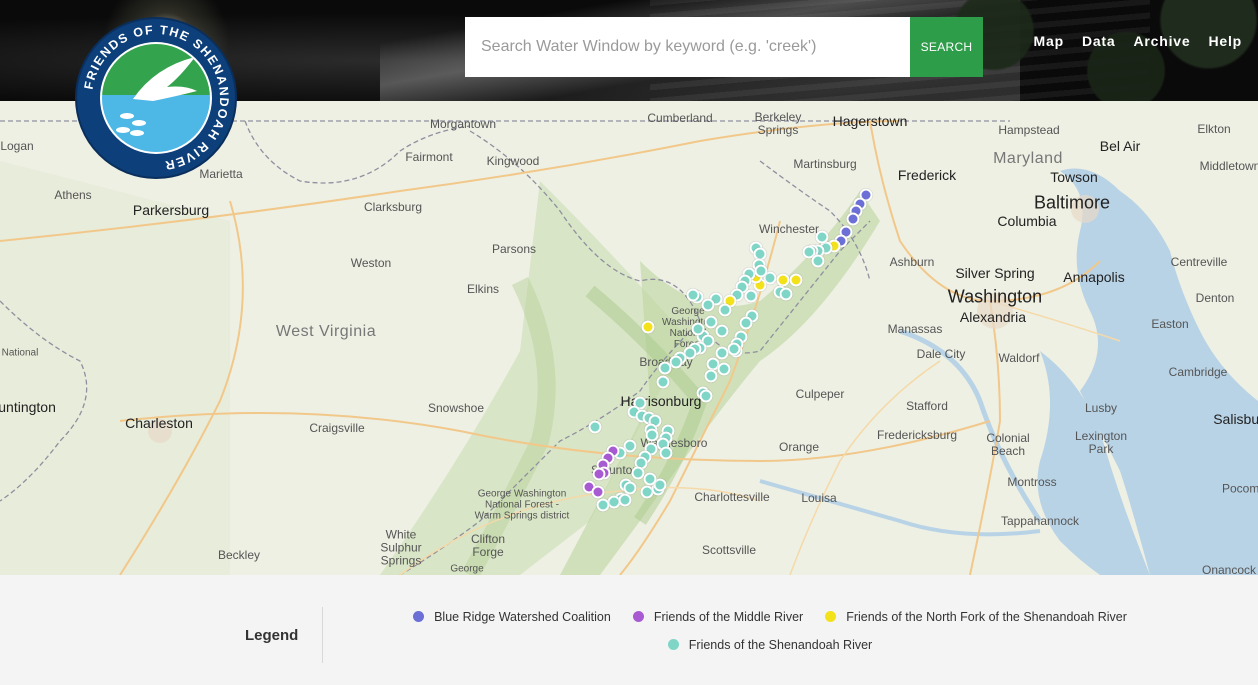 The height and width of the screenshot is (685, 1258). I want to click on map-label-place: Fredericksburg, so click(917, 435).